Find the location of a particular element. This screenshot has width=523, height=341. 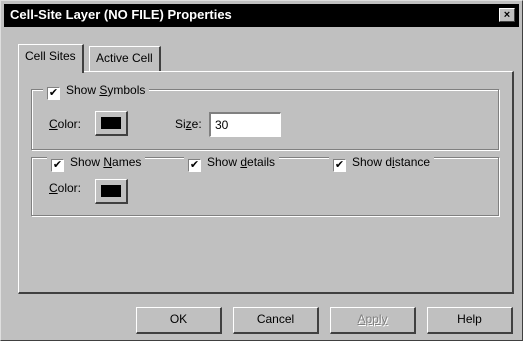

symbols-color-button is located at coordinates (111, 123).